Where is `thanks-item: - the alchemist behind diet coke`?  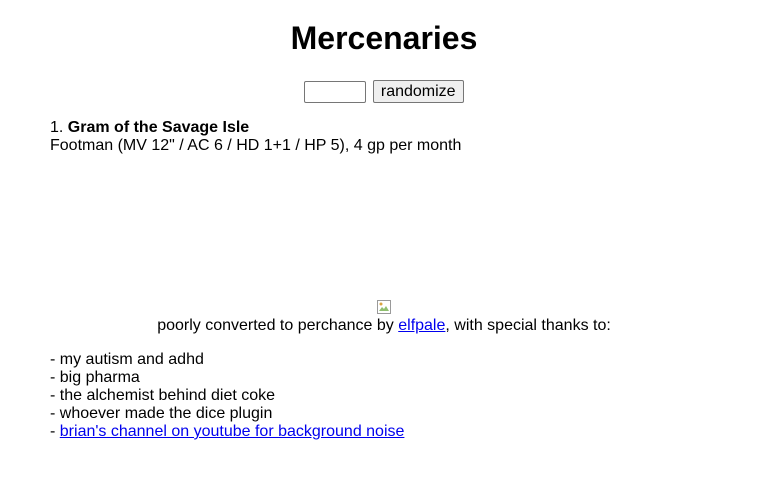
thanks-item: - the alchemist behind diet coke is located at coordinates (227, 396).